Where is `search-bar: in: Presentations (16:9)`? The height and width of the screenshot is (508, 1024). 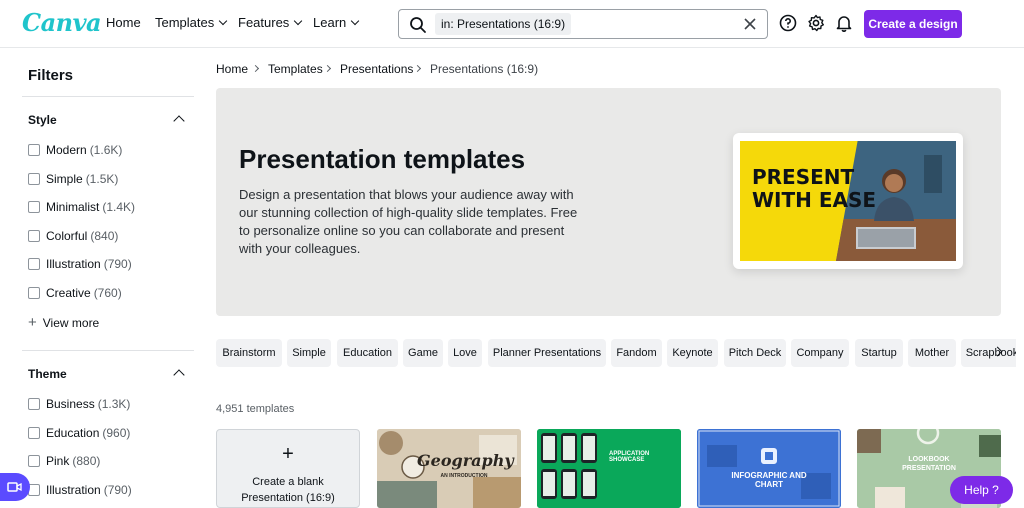 search-bar: in: Presentations (16:9) is located at coordinates (583, 24).